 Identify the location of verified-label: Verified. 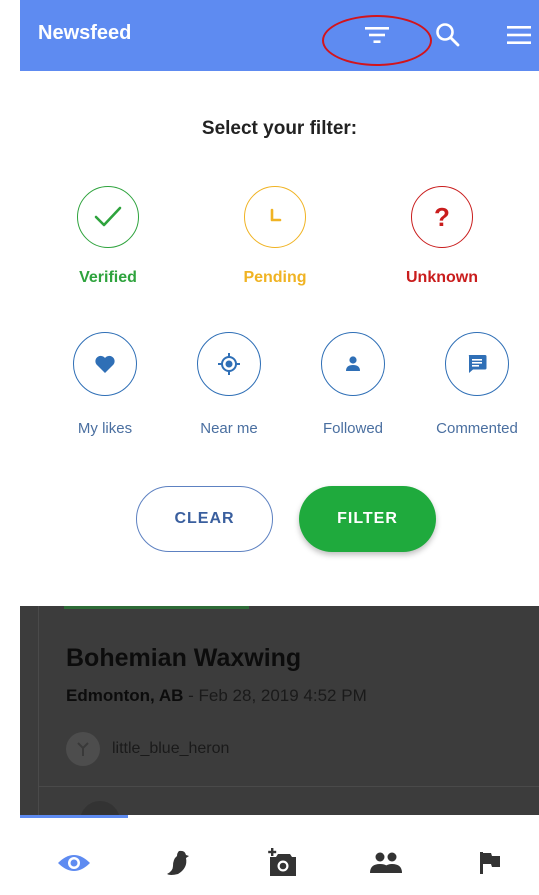
(108, 277).